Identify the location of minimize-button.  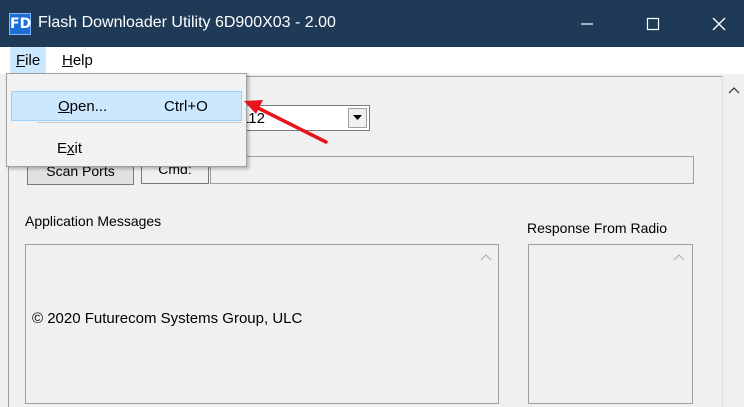
(587, 23).